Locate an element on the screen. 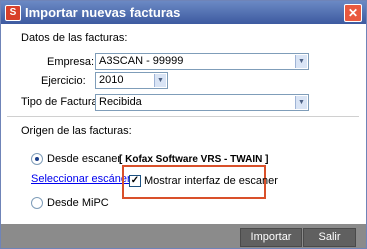 This screenshot has width=367, height=249. ejercicio-label: Ejercicio: is located at coordinates (63, 81).